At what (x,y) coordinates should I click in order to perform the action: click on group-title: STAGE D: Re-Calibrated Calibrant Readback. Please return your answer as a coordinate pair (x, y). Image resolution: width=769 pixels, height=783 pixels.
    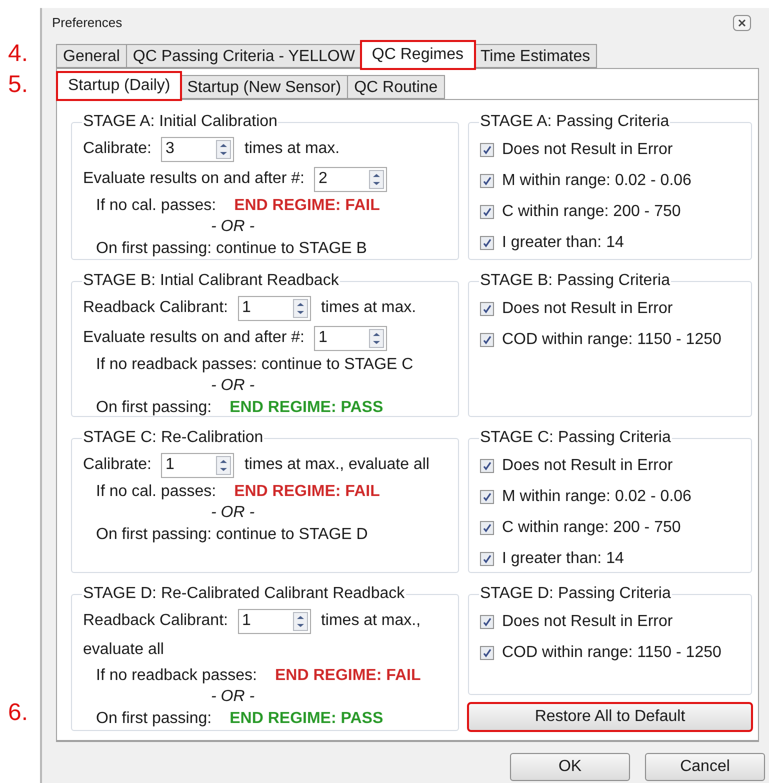
    Looking at the image, I should click on (244, 594).